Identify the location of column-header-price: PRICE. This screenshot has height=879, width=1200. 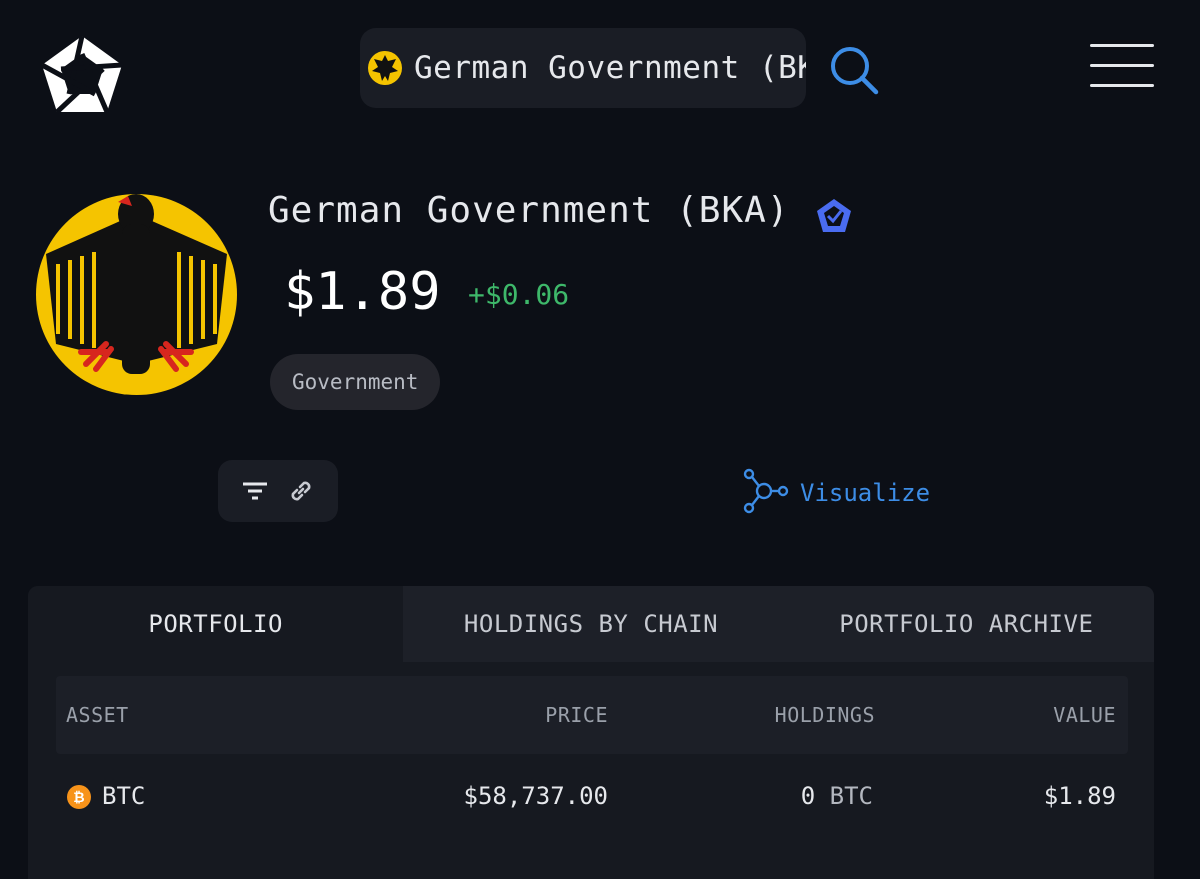
(576, 715).